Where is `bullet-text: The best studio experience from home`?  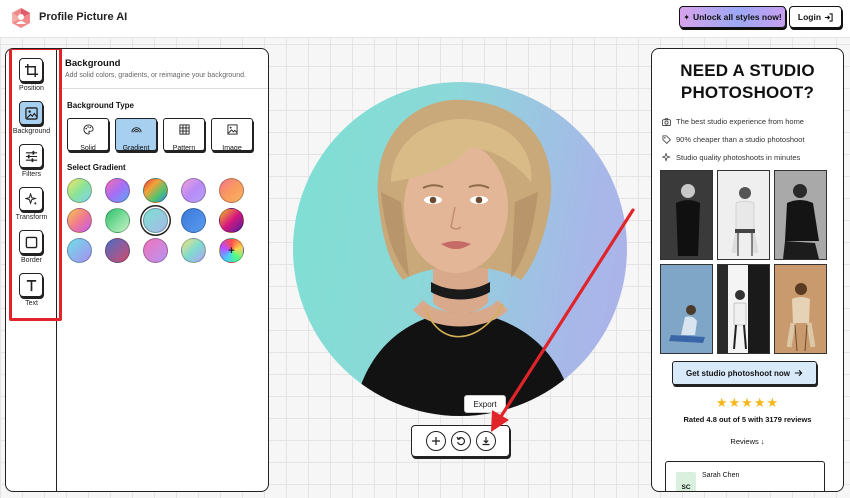 bullet-text: The best studio experience from home is located at coordinates (740, 121).